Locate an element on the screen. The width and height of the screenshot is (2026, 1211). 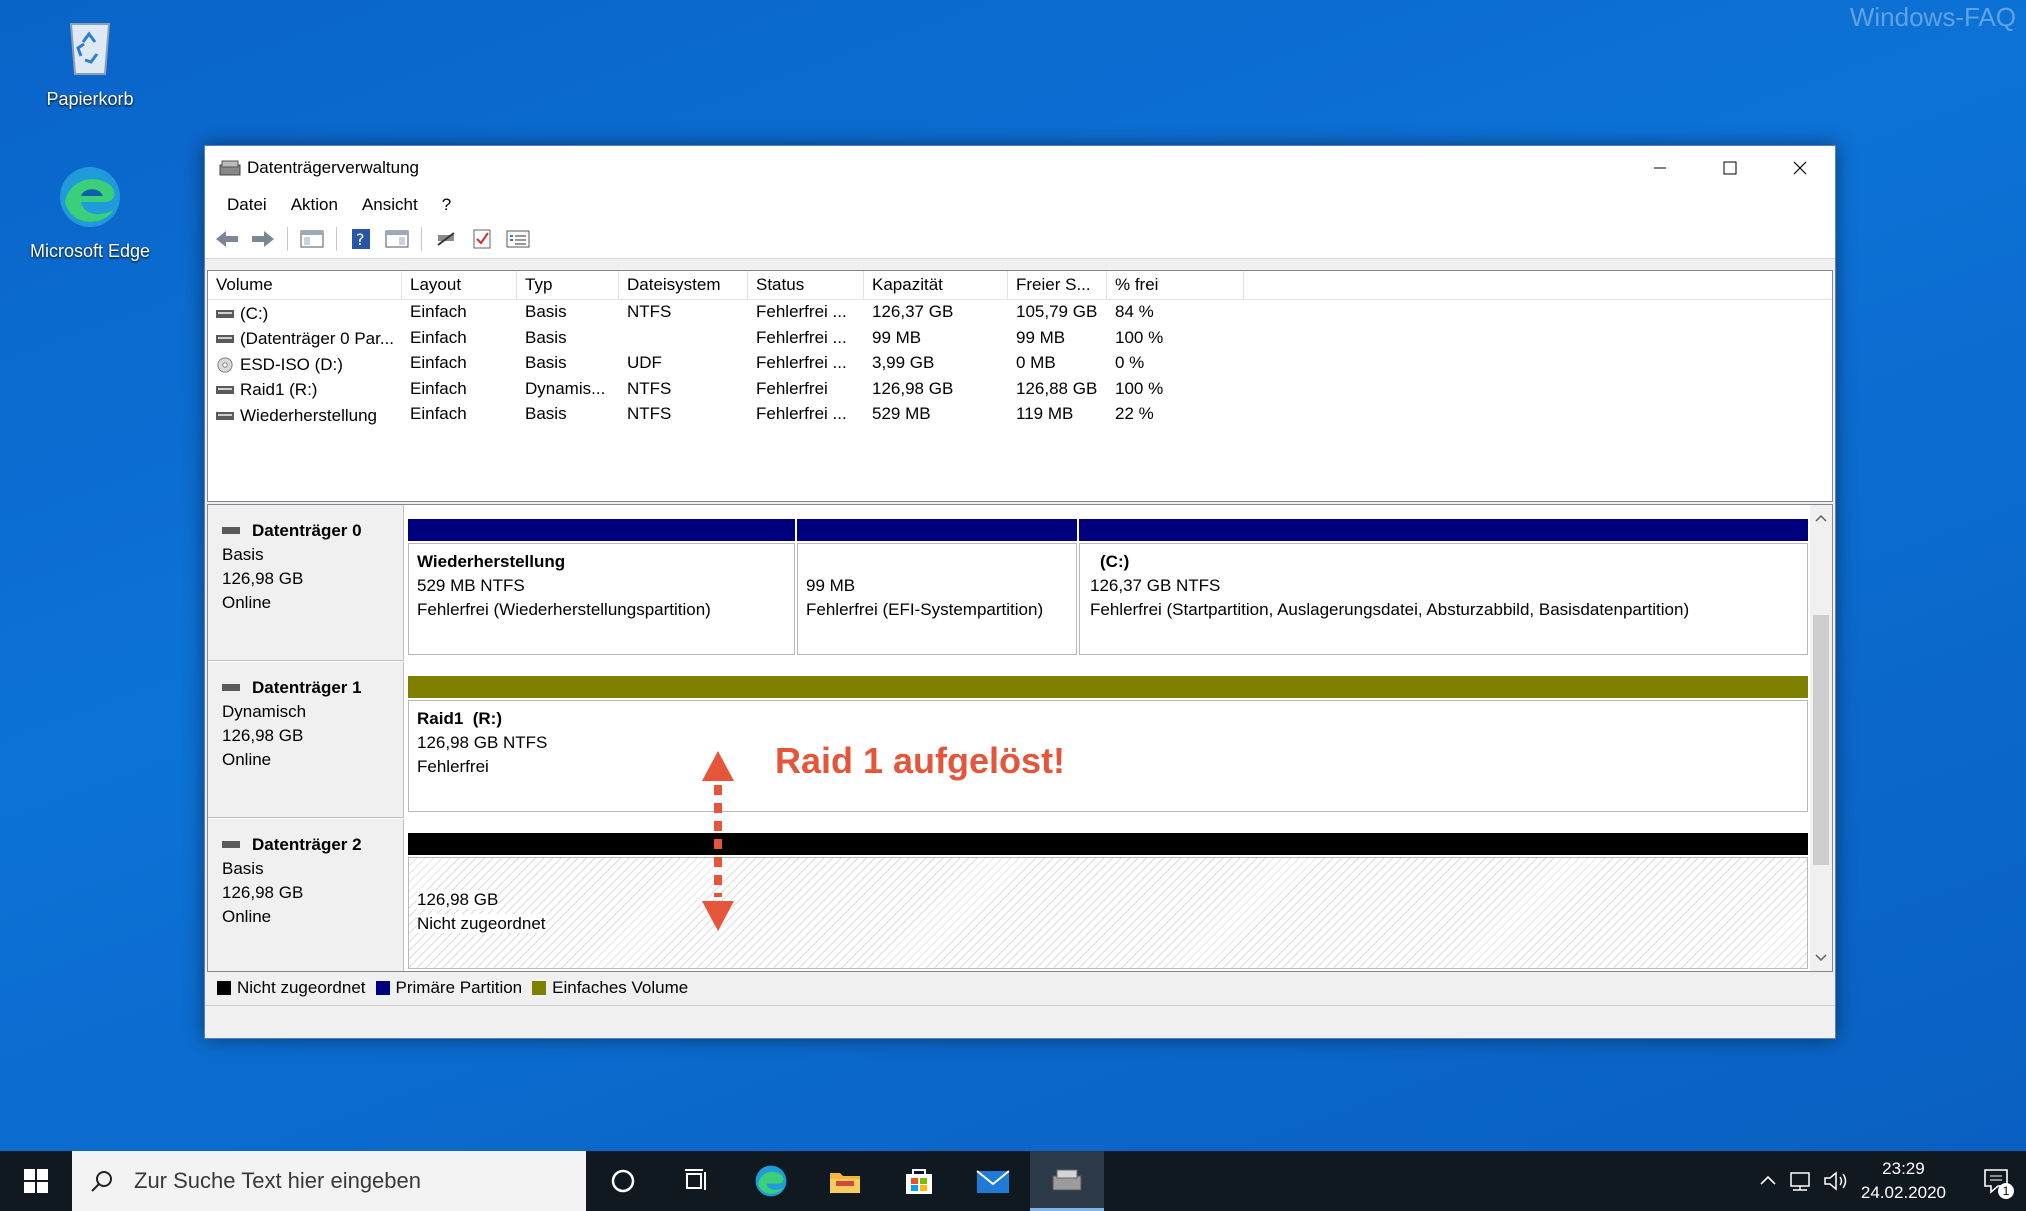
drive-icon is located at coordinates (225, 313).